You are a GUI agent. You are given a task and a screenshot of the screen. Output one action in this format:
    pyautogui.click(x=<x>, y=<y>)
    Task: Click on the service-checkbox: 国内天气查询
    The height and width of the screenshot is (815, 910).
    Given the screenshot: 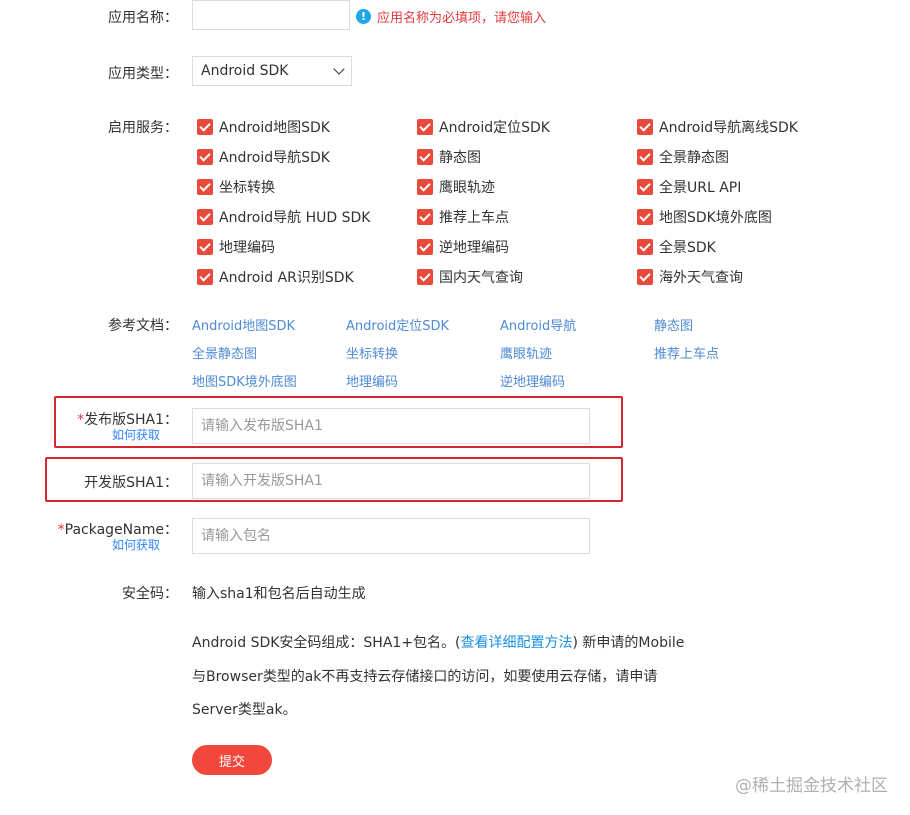 What is the action you would take?
    pyautogui.click(x=470, y=277)
    